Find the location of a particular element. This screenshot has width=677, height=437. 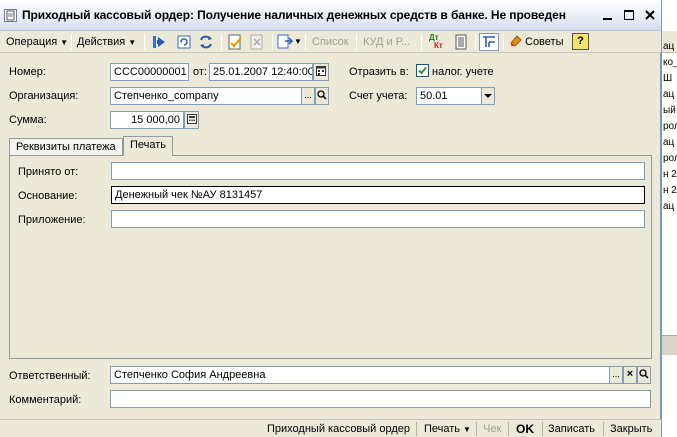

receipt-button: Чек is located at coordinates (492, 429).